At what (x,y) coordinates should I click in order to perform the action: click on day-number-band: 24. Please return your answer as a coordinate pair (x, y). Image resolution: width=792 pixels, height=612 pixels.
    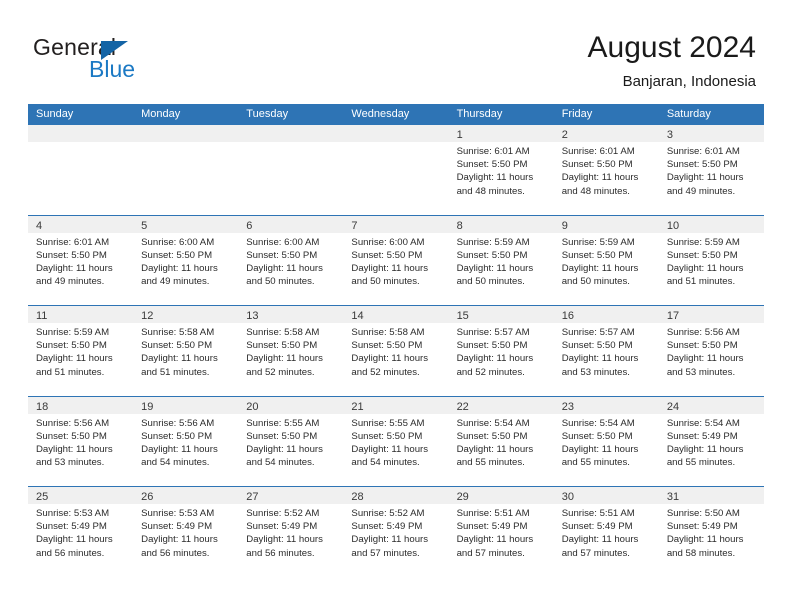
    Looking at the image, I should click on (711, 405).